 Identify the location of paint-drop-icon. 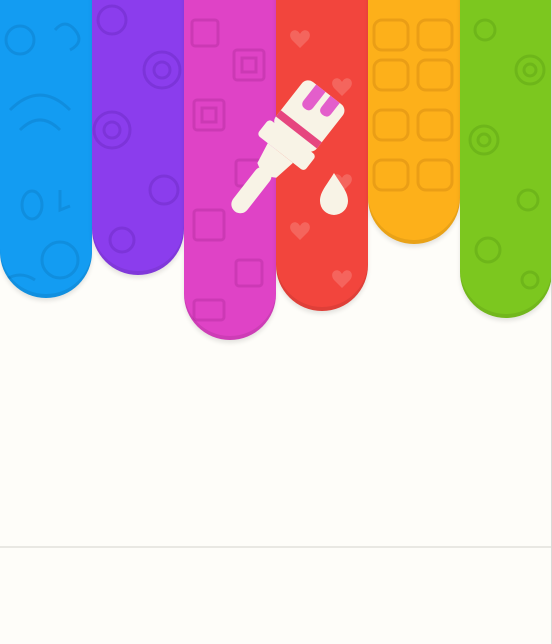
(334, 194).